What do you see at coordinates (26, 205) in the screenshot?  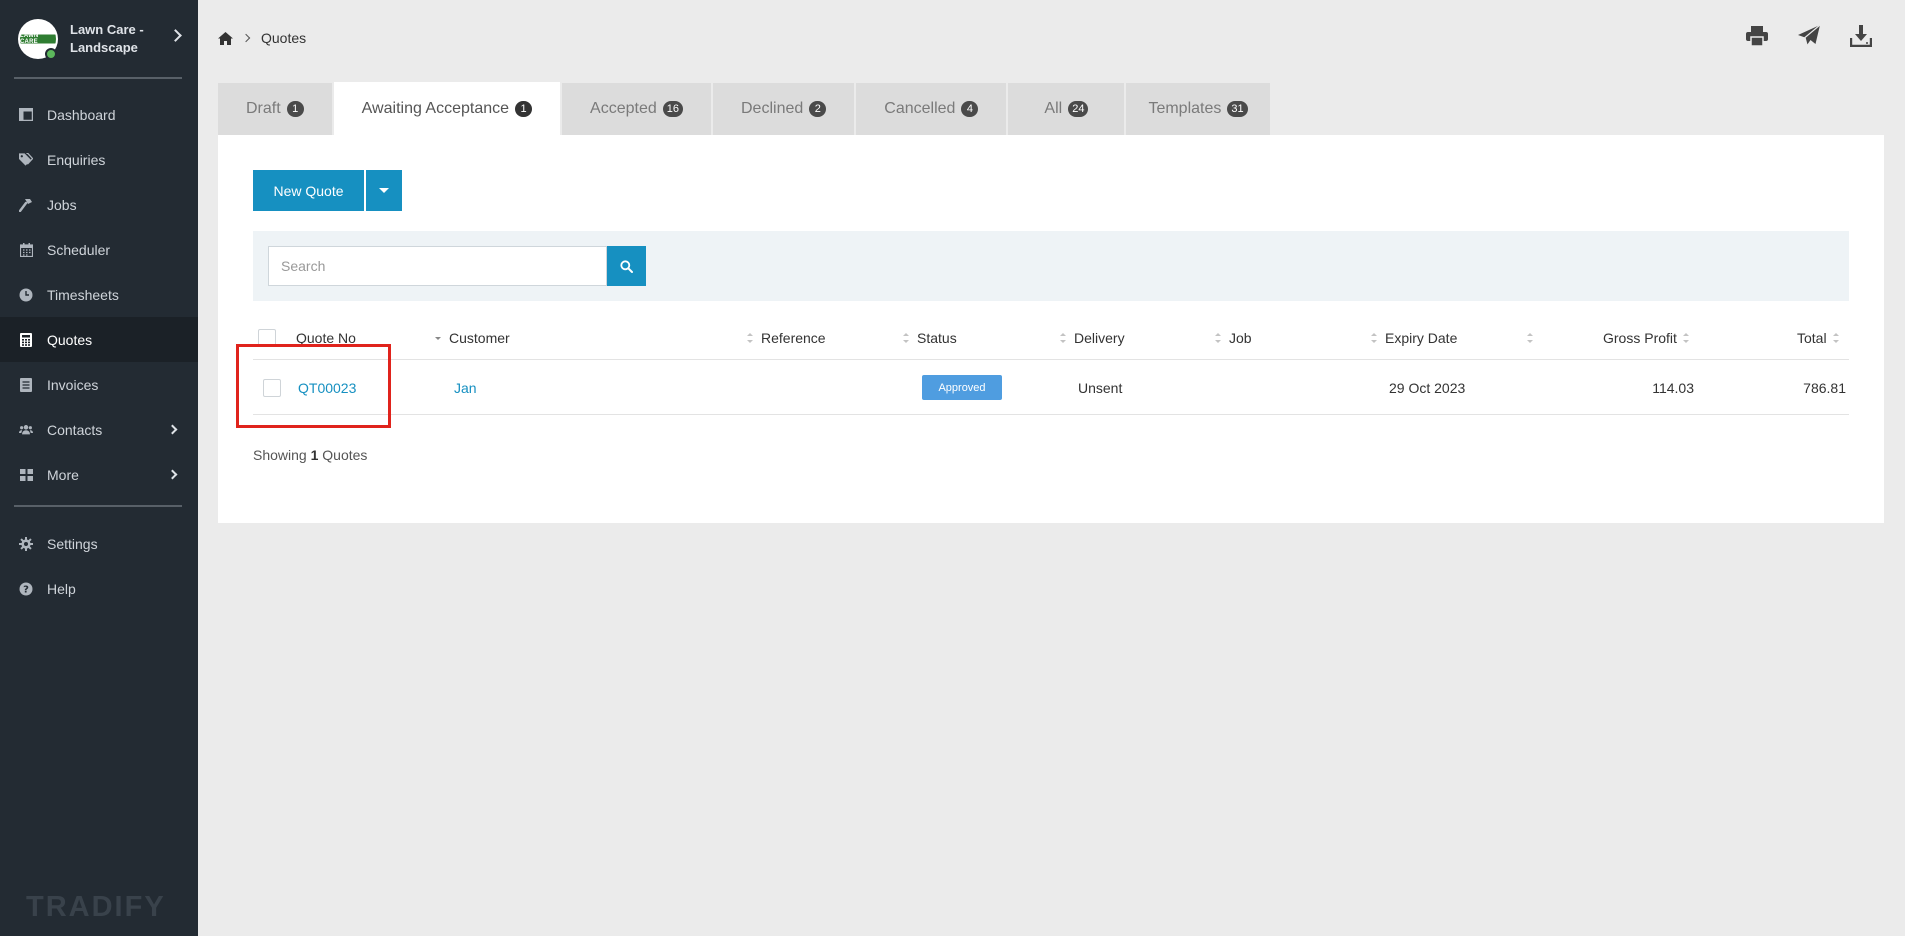 I see `hammer-icon` at bounding box center [26, 205].